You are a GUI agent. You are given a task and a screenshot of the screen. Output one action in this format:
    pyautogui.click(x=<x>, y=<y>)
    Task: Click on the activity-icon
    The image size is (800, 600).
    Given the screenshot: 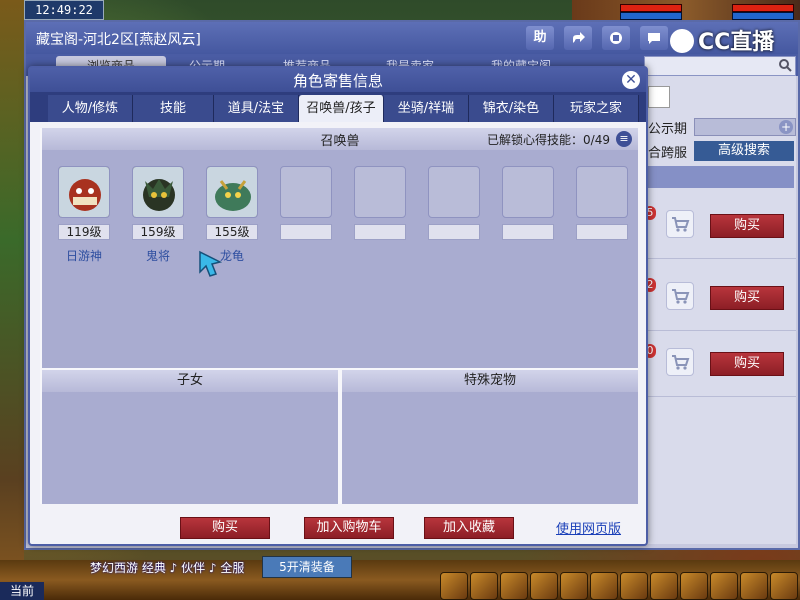 What is the action you would take?
    pyautogui.click(x=694, y=586)
    